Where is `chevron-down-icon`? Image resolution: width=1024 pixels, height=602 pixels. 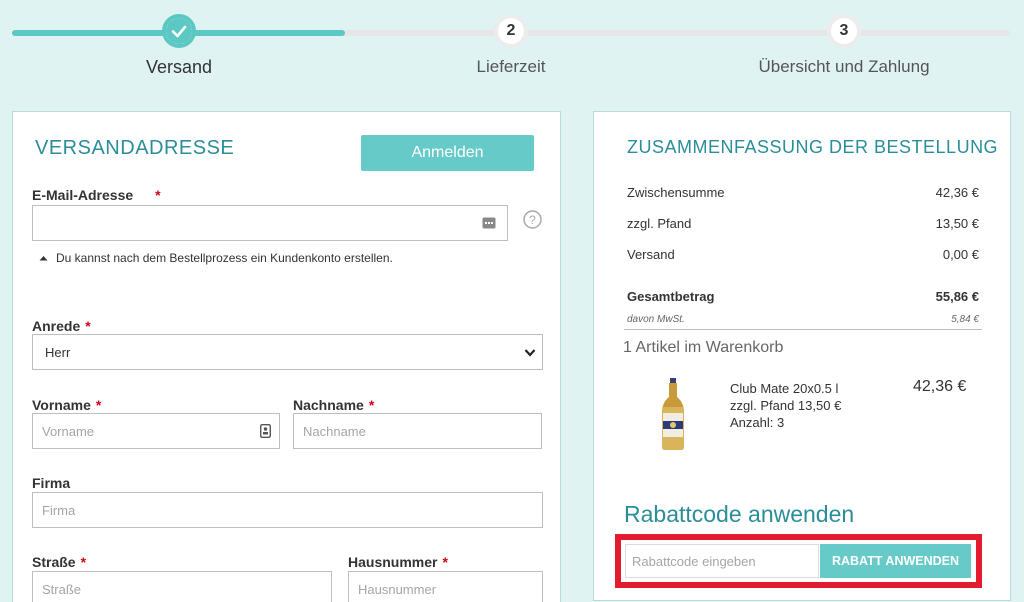 chevron-down-icon is located at coordinates (530, 353).